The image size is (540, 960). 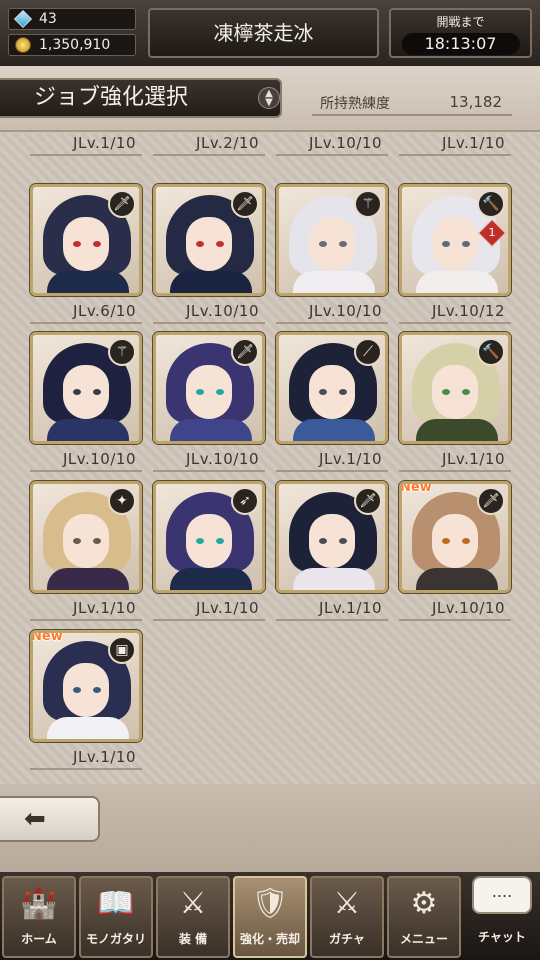 I want to click on job-cell: ▣ New JLv.1/10, so click(x=89, y=703).